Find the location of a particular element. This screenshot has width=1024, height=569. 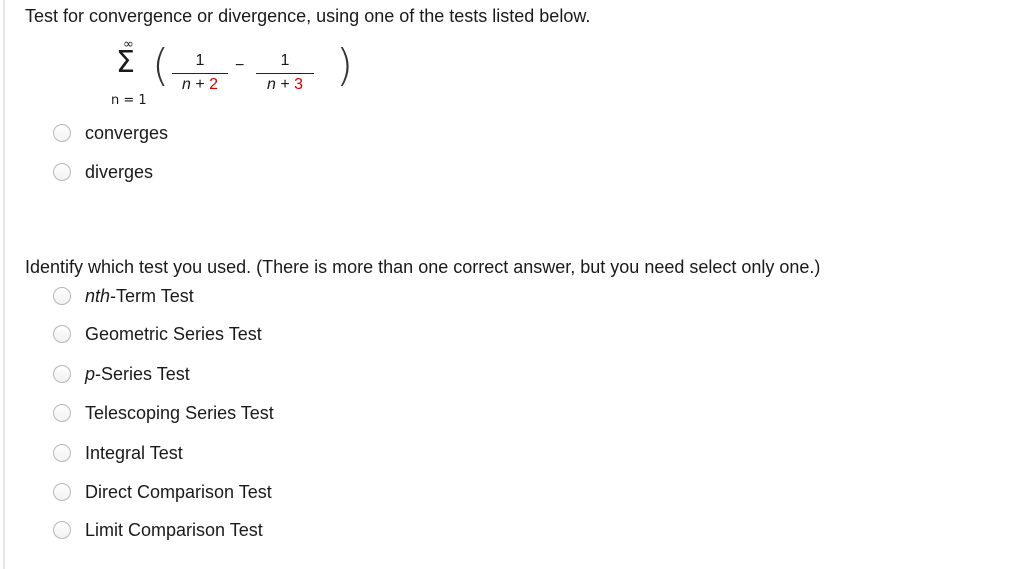

option-p-series-test: p-Series Test is located at coordinates (121, 374).